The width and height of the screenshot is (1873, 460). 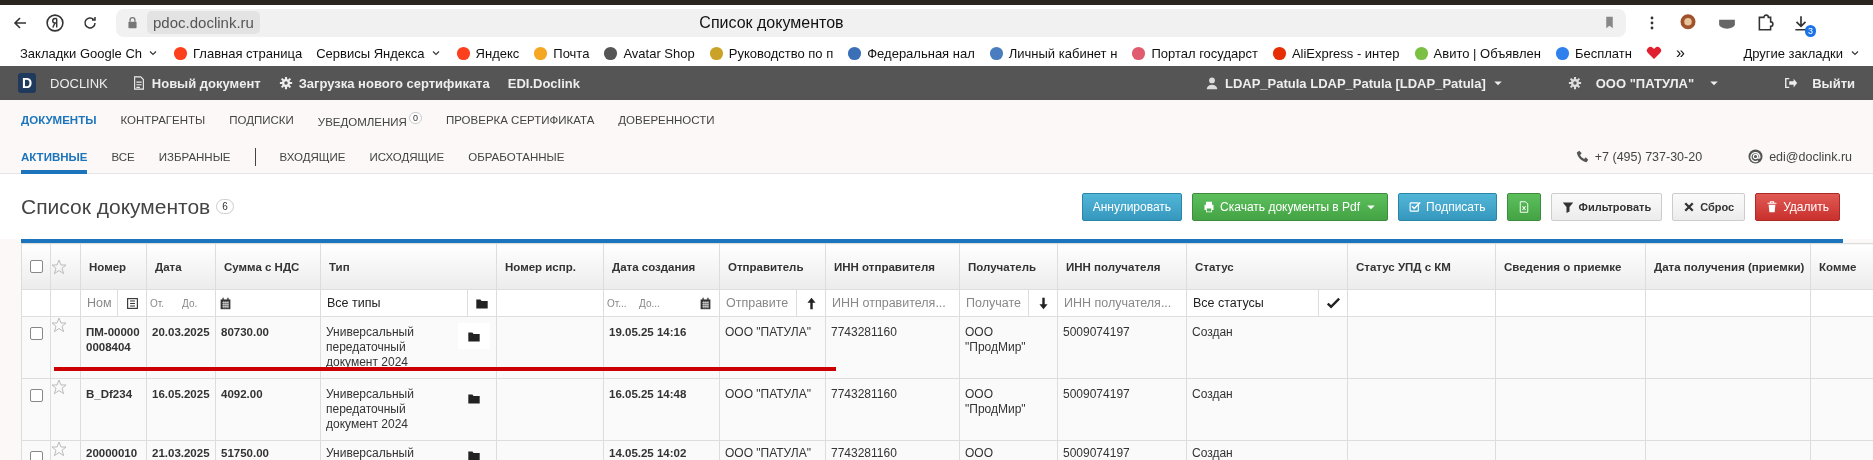 What do you see at coordinates (1593, 53) in the screenshot?
I see `bookmark: Бесплатн` at bounding box center [1593, 53].